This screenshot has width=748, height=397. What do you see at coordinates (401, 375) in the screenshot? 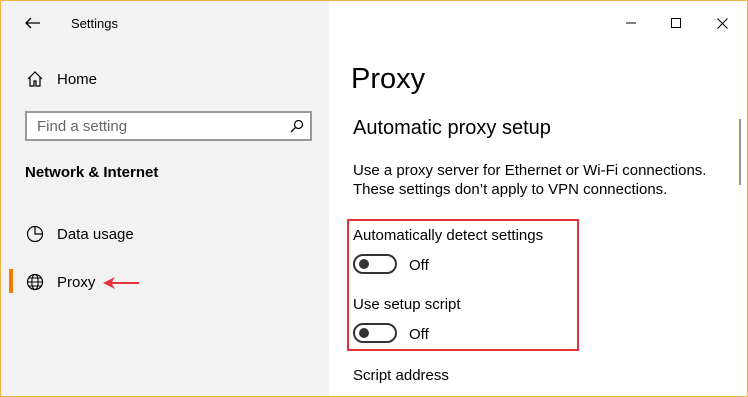
I see `script-address-label: Script address` at bounding box center [401, 375].